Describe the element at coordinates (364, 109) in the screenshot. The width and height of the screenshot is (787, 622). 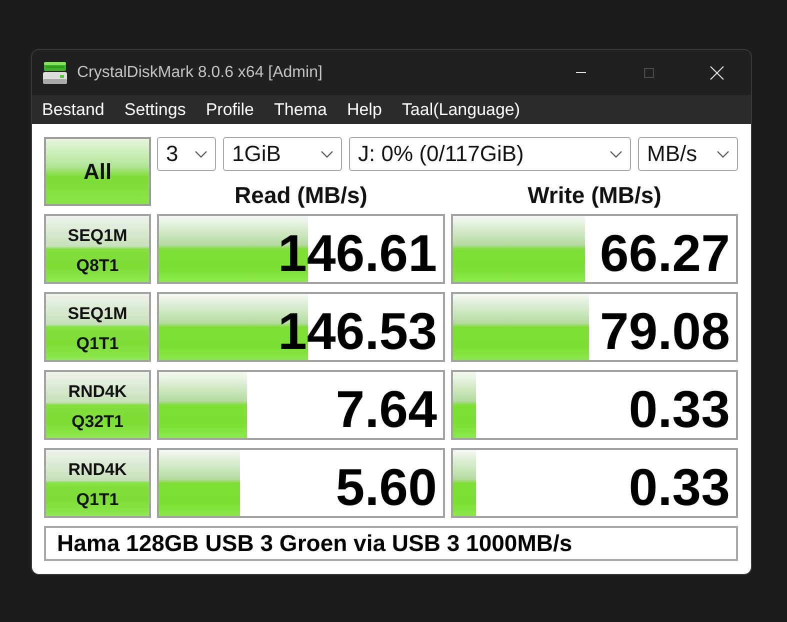
I see `menu-item: Help` at that location.